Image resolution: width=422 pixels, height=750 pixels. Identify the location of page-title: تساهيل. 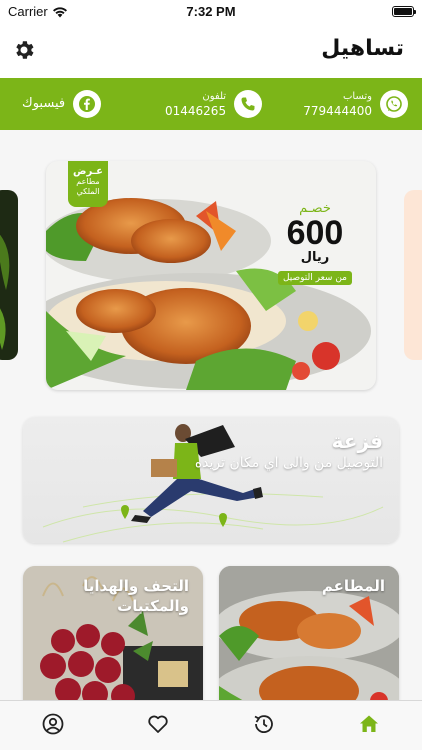
(362, 48).